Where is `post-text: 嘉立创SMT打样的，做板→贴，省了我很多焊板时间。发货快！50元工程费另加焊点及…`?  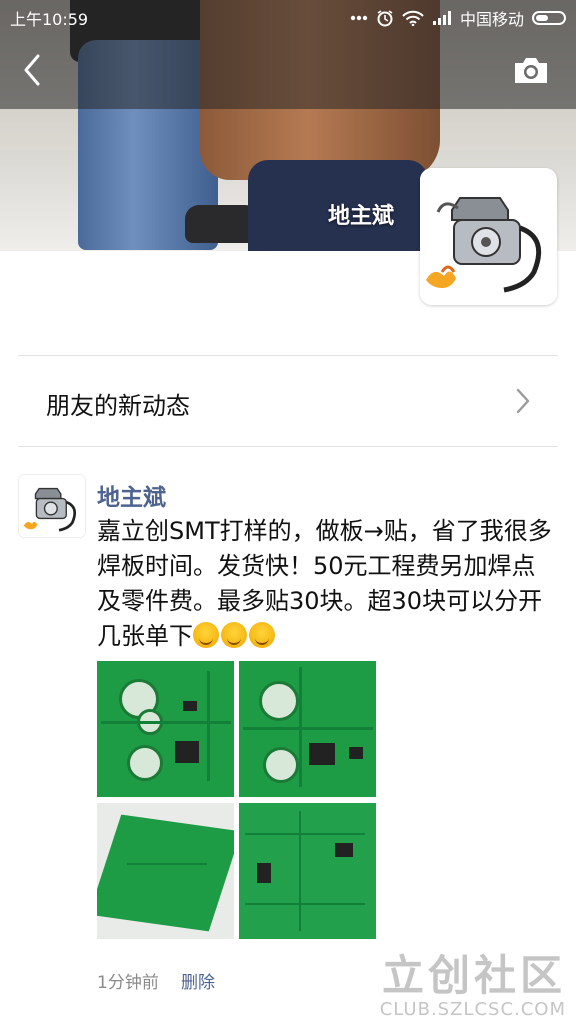 post-text: 嘉立创SMT打样的，做板→贴，省了我很多焊板时间。发货快！50元工程费另加焊点及… is located at coordinates (324, 583).